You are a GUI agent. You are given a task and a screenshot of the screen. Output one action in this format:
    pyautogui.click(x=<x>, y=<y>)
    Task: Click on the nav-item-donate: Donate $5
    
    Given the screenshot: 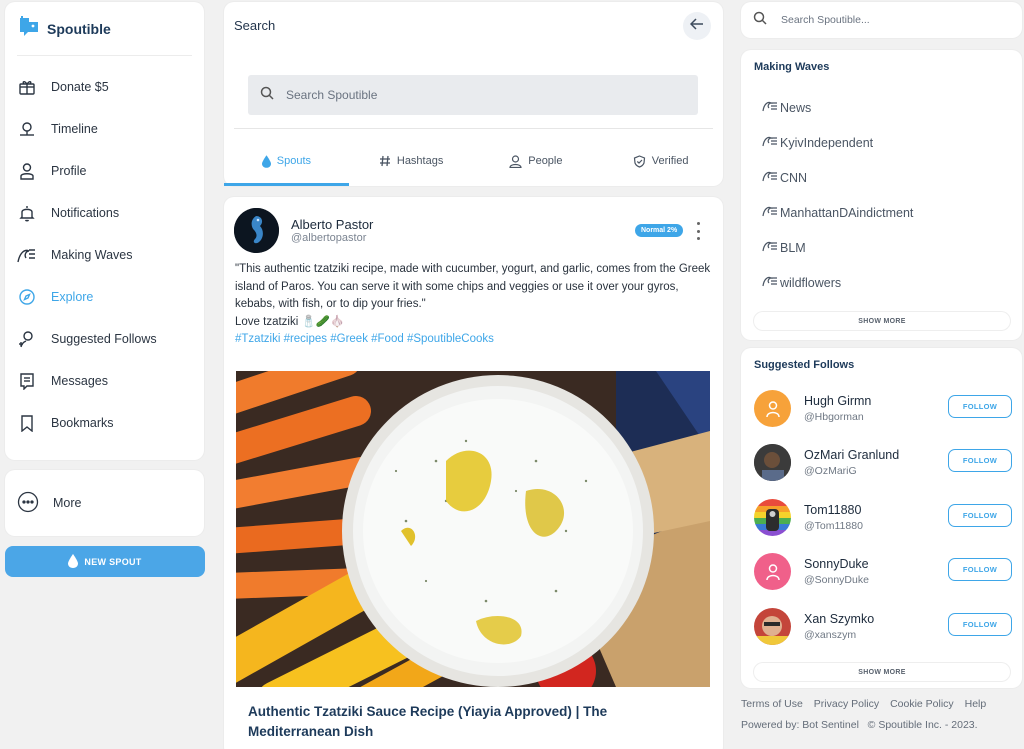 What is the action you would take?
    pyautogui.click(x=104, y=87)
    